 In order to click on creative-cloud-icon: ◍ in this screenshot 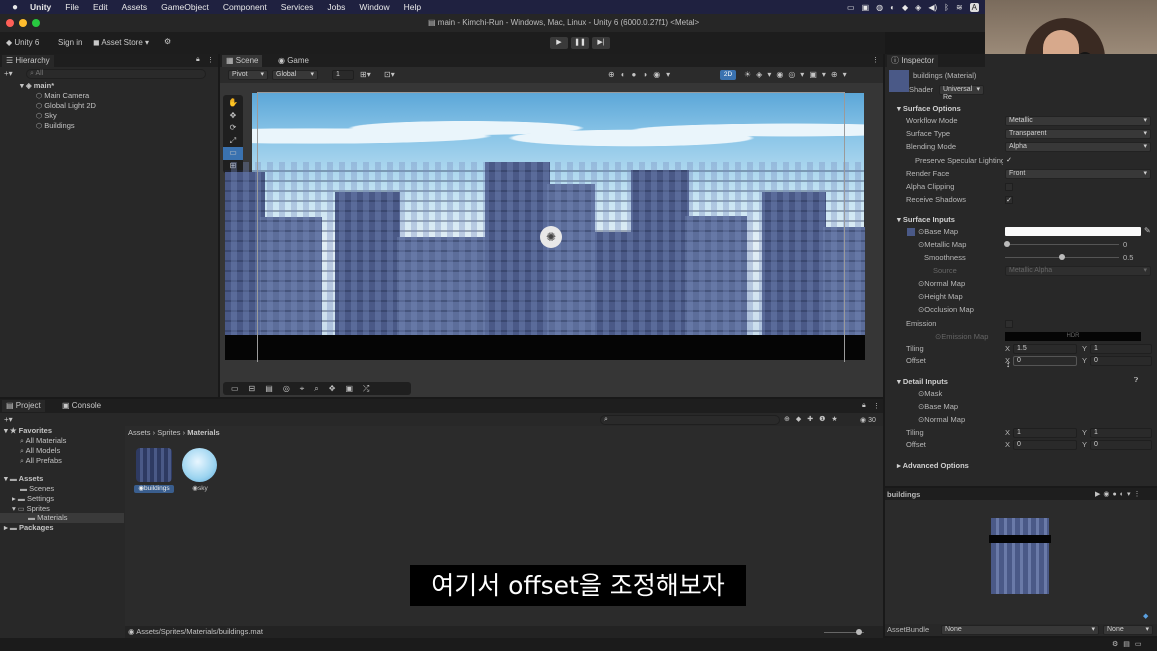, I will do `click(879, 7)`.